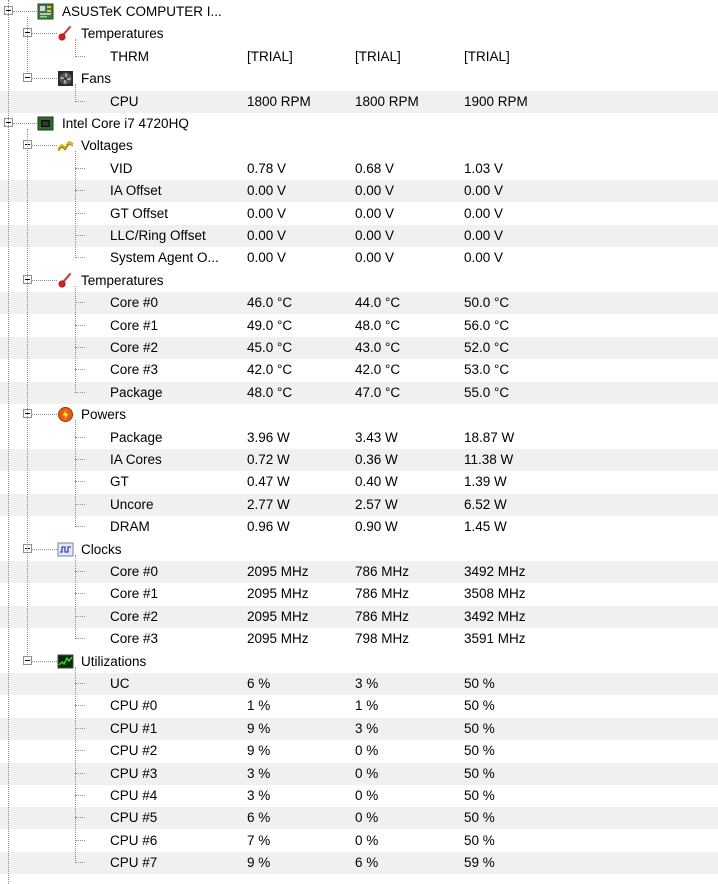 Image resolution: width=718 pixels, height=884 pixels. Describe the element at coordinates (125, 123) in the screenshot. I see `tree-node-label: Intel Core i7 4720HQ` at that location.